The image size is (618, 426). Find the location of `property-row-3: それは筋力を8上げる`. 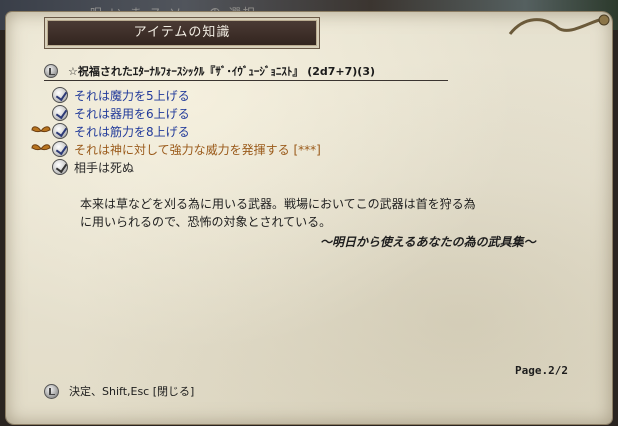

property-row-3: それは筋力を8上げる is located at coordinates (175, 131).